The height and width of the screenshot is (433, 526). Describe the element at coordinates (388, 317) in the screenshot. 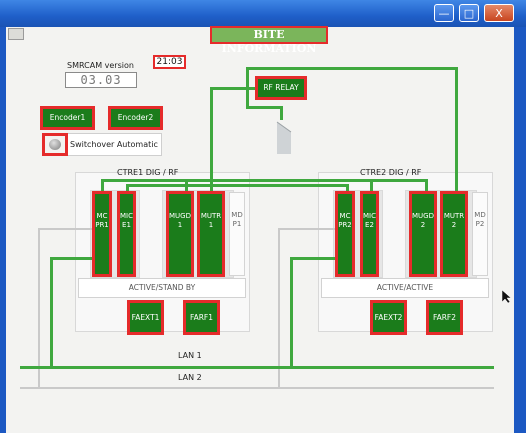

I see `faext2-button: FAEXT2` at that location.